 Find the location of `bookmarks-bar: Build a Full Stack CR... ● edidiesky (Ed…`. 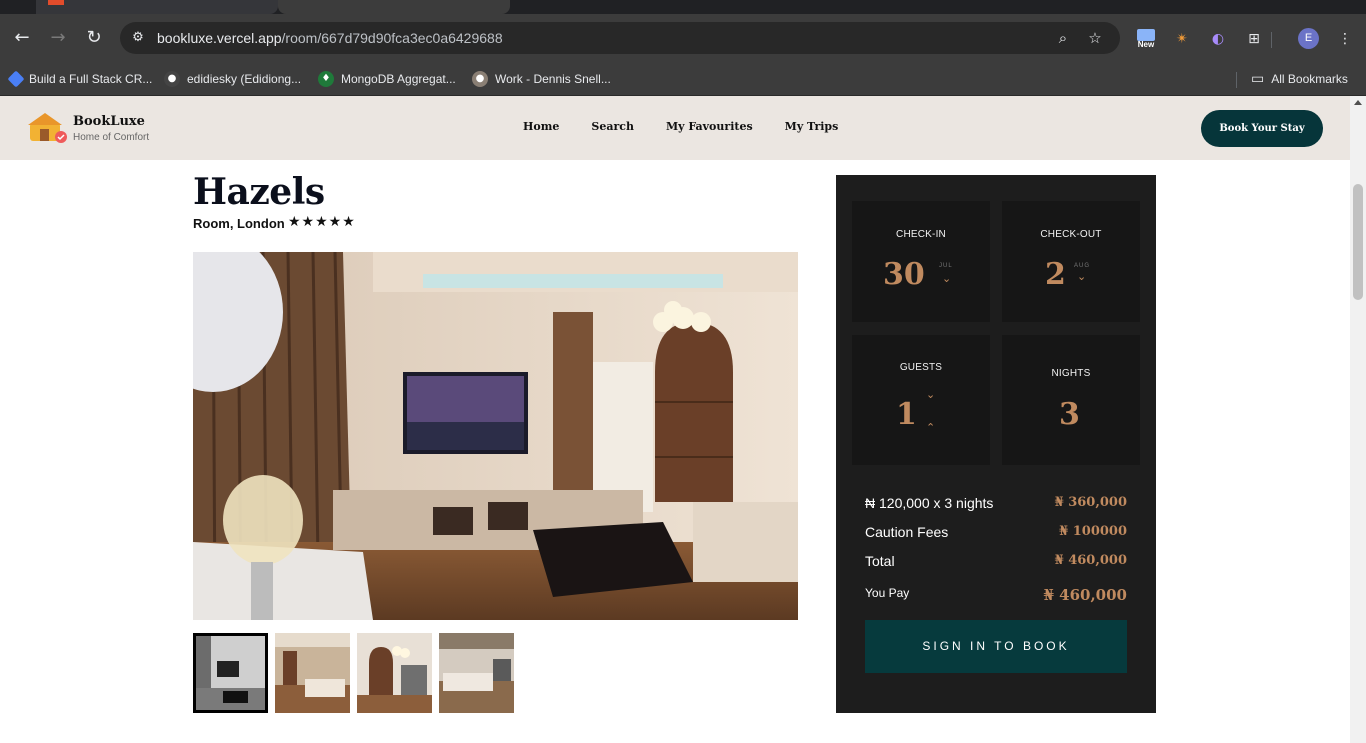

bookmarks-bar: Build a Full Stack CR... ● edidiesky (Ed… is located at coordinates (683, 79).